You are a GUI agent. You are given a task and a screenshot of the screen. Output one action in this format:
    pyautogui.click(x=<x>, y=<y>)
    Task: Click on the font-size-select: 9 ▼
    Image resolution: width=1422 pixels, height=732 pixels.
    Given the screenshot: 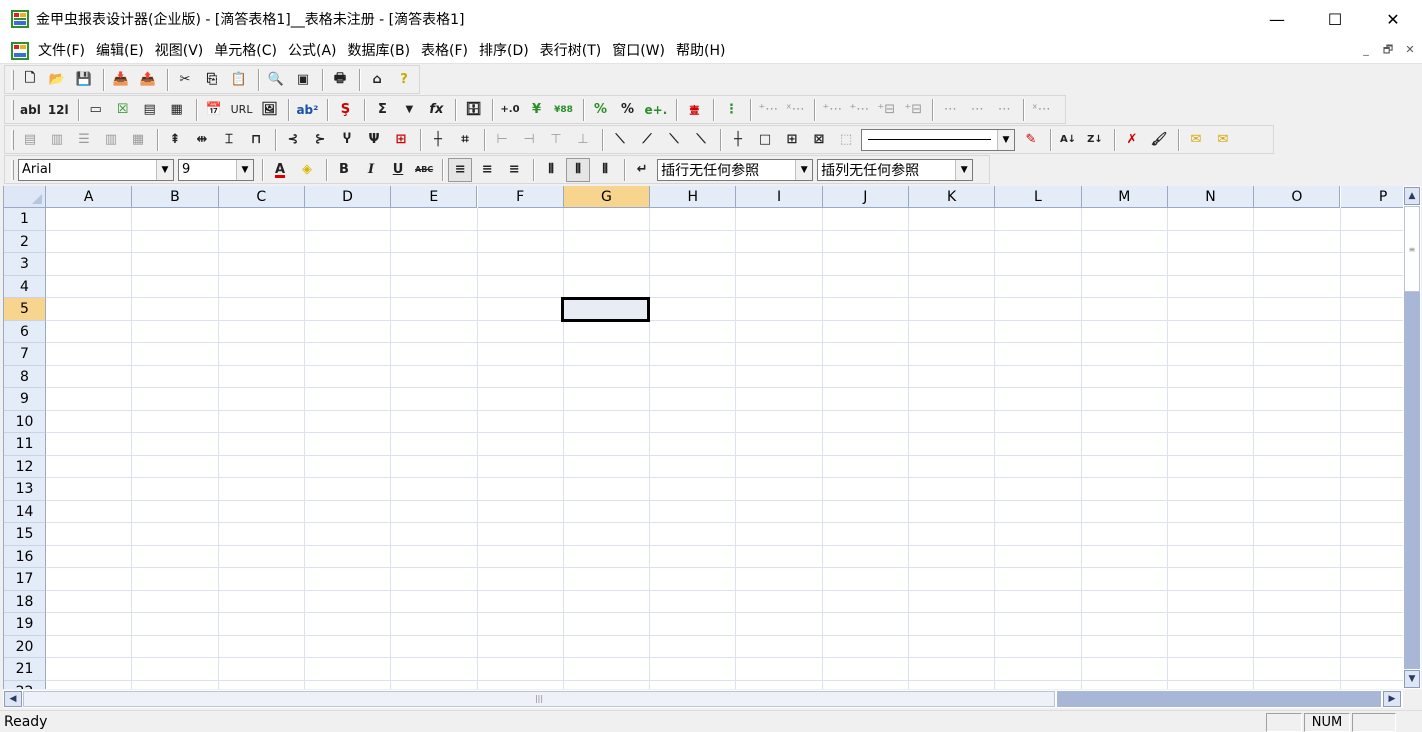 What is the action you would take?
    pyautogui.click(x=216, y=169)
    